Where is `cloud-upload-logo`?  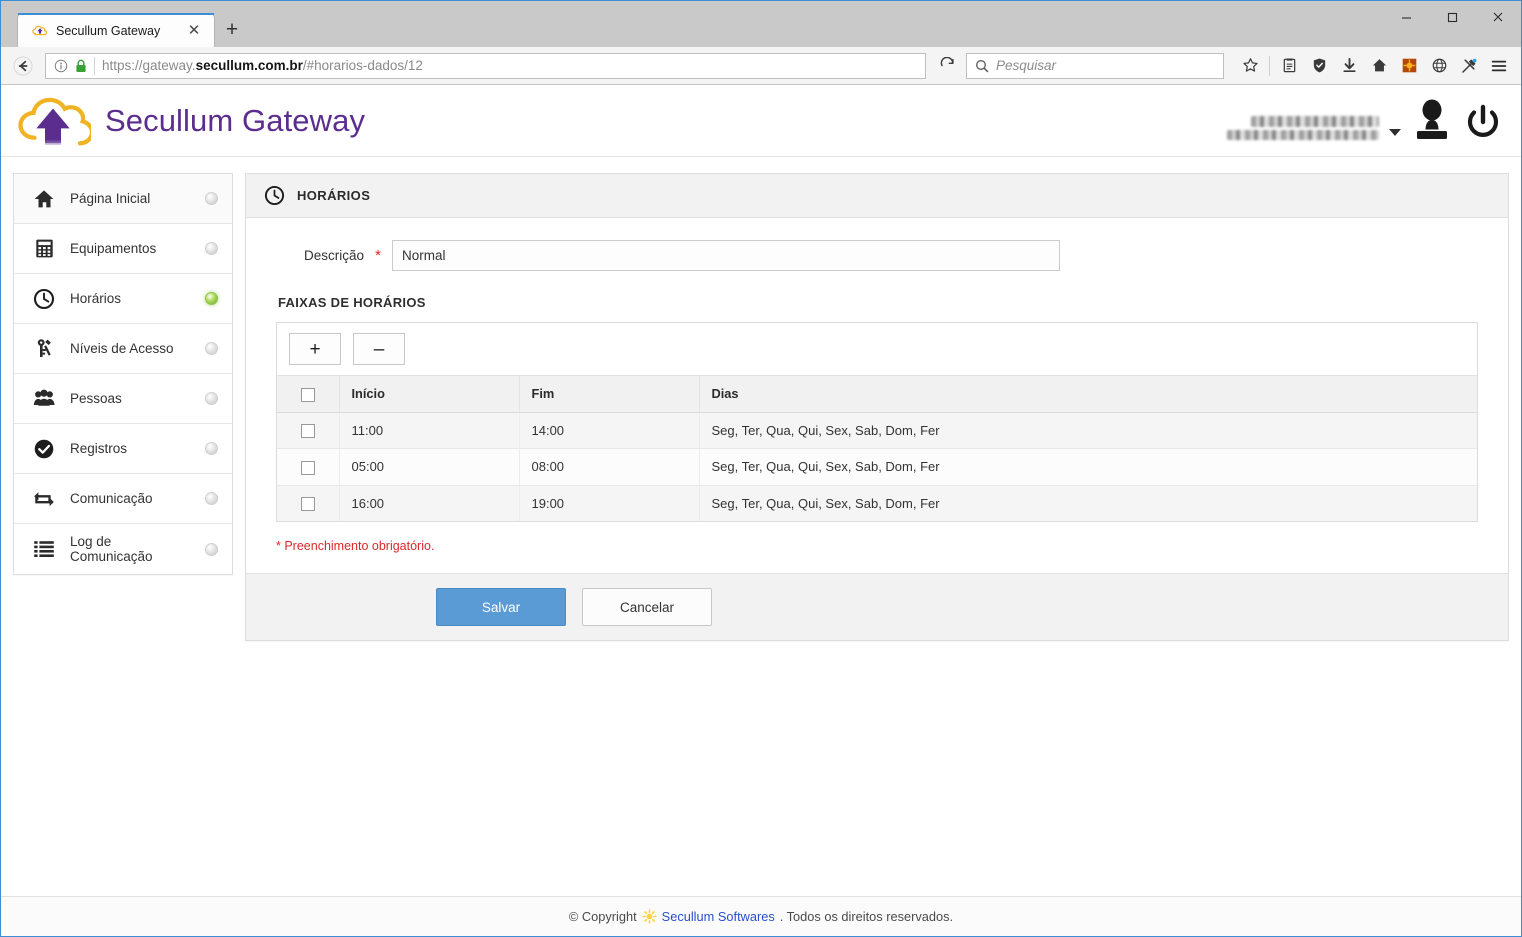
cloud-upload-logo is located at coordinates (54, 121).